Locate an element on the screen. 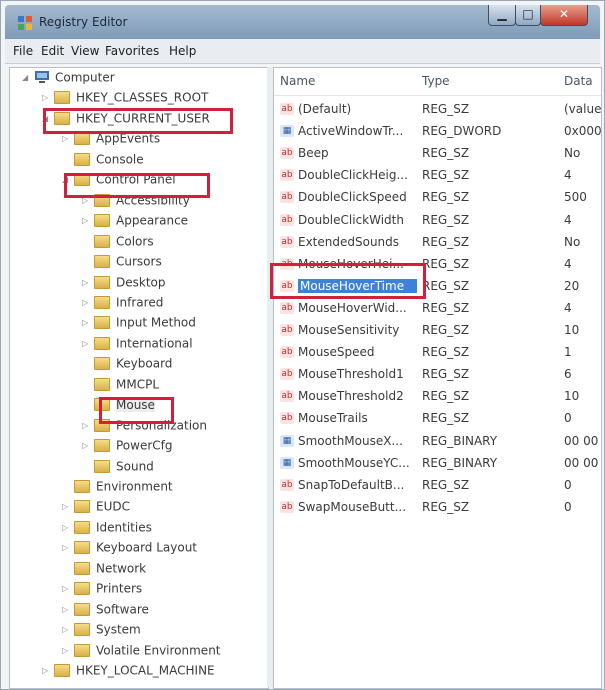 This screenshot has height=690, width=605. value-row: ▦ ActiveWindowTr... REG_DWORD 0x000 is located at coordinates (437, 132).